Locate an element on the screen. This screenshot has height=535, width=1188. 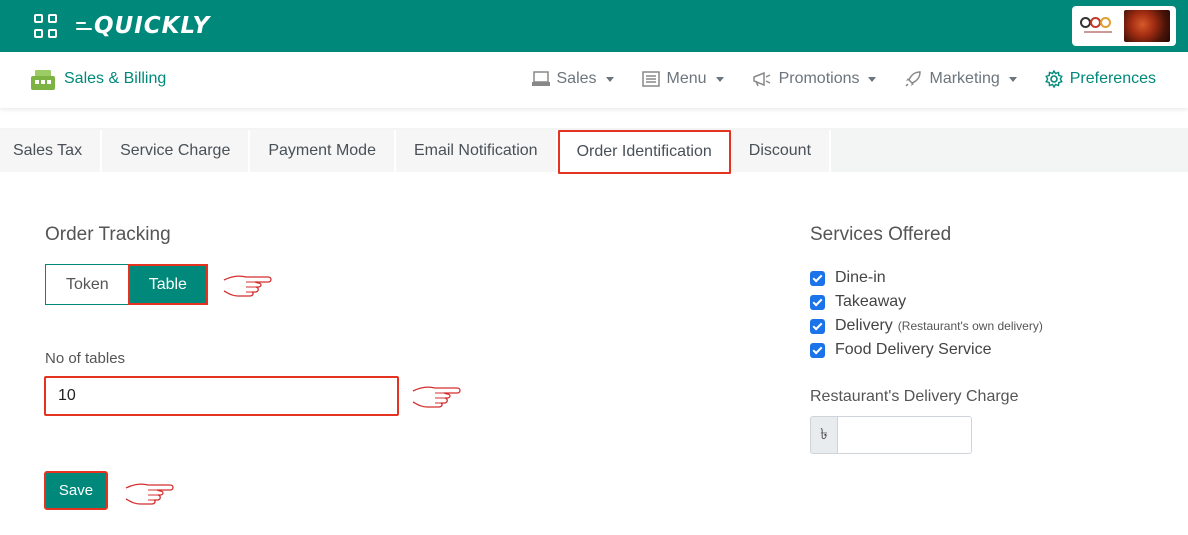
restaurant-logo is located at coordinates (1098, 26).